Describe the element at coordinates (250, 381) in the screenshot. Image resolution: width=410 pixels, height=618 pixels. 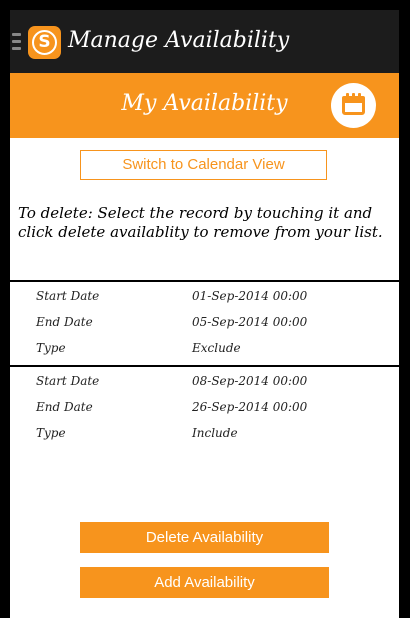
I see `start-date-value: 08-Sep-2014 00:00` at that location.